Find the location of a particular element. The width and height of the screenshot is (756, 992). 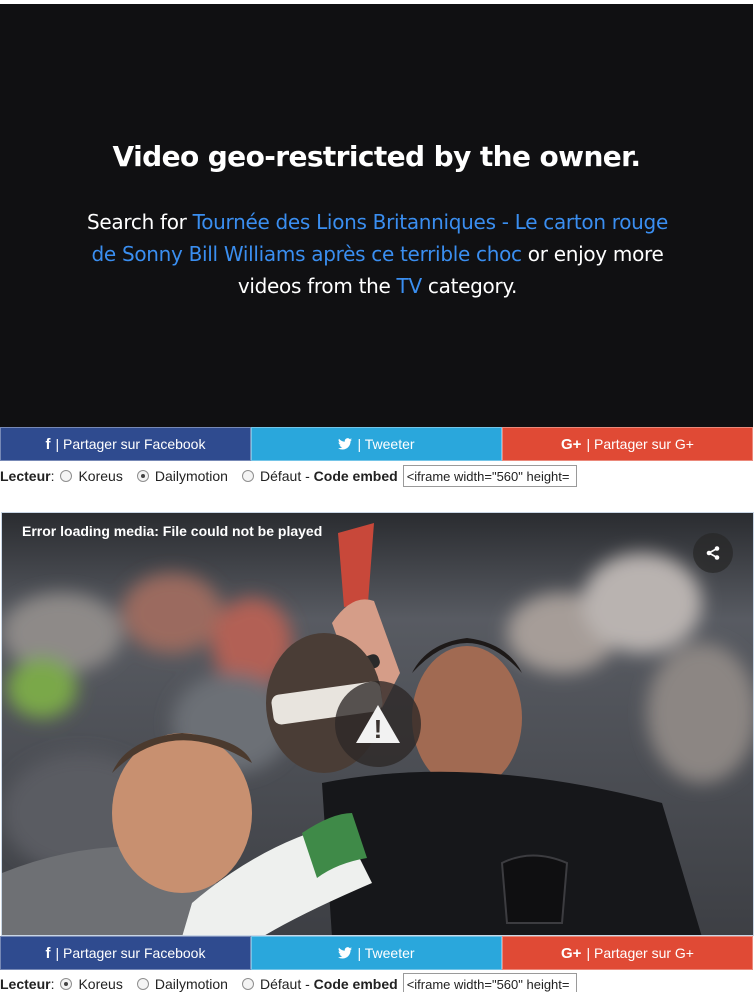

warning-glyph: ! is located at coordinates (378, 729).